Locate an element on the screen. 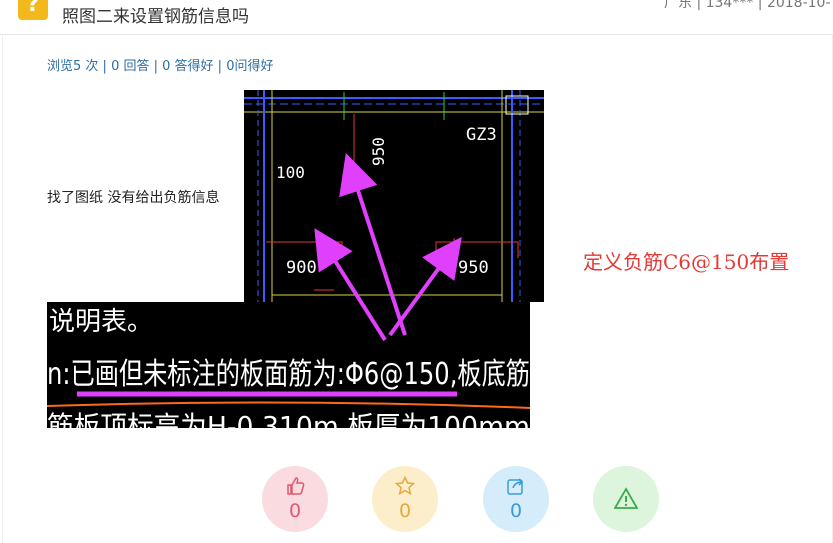  like-button: 0 is located at coordinates (295, 499).